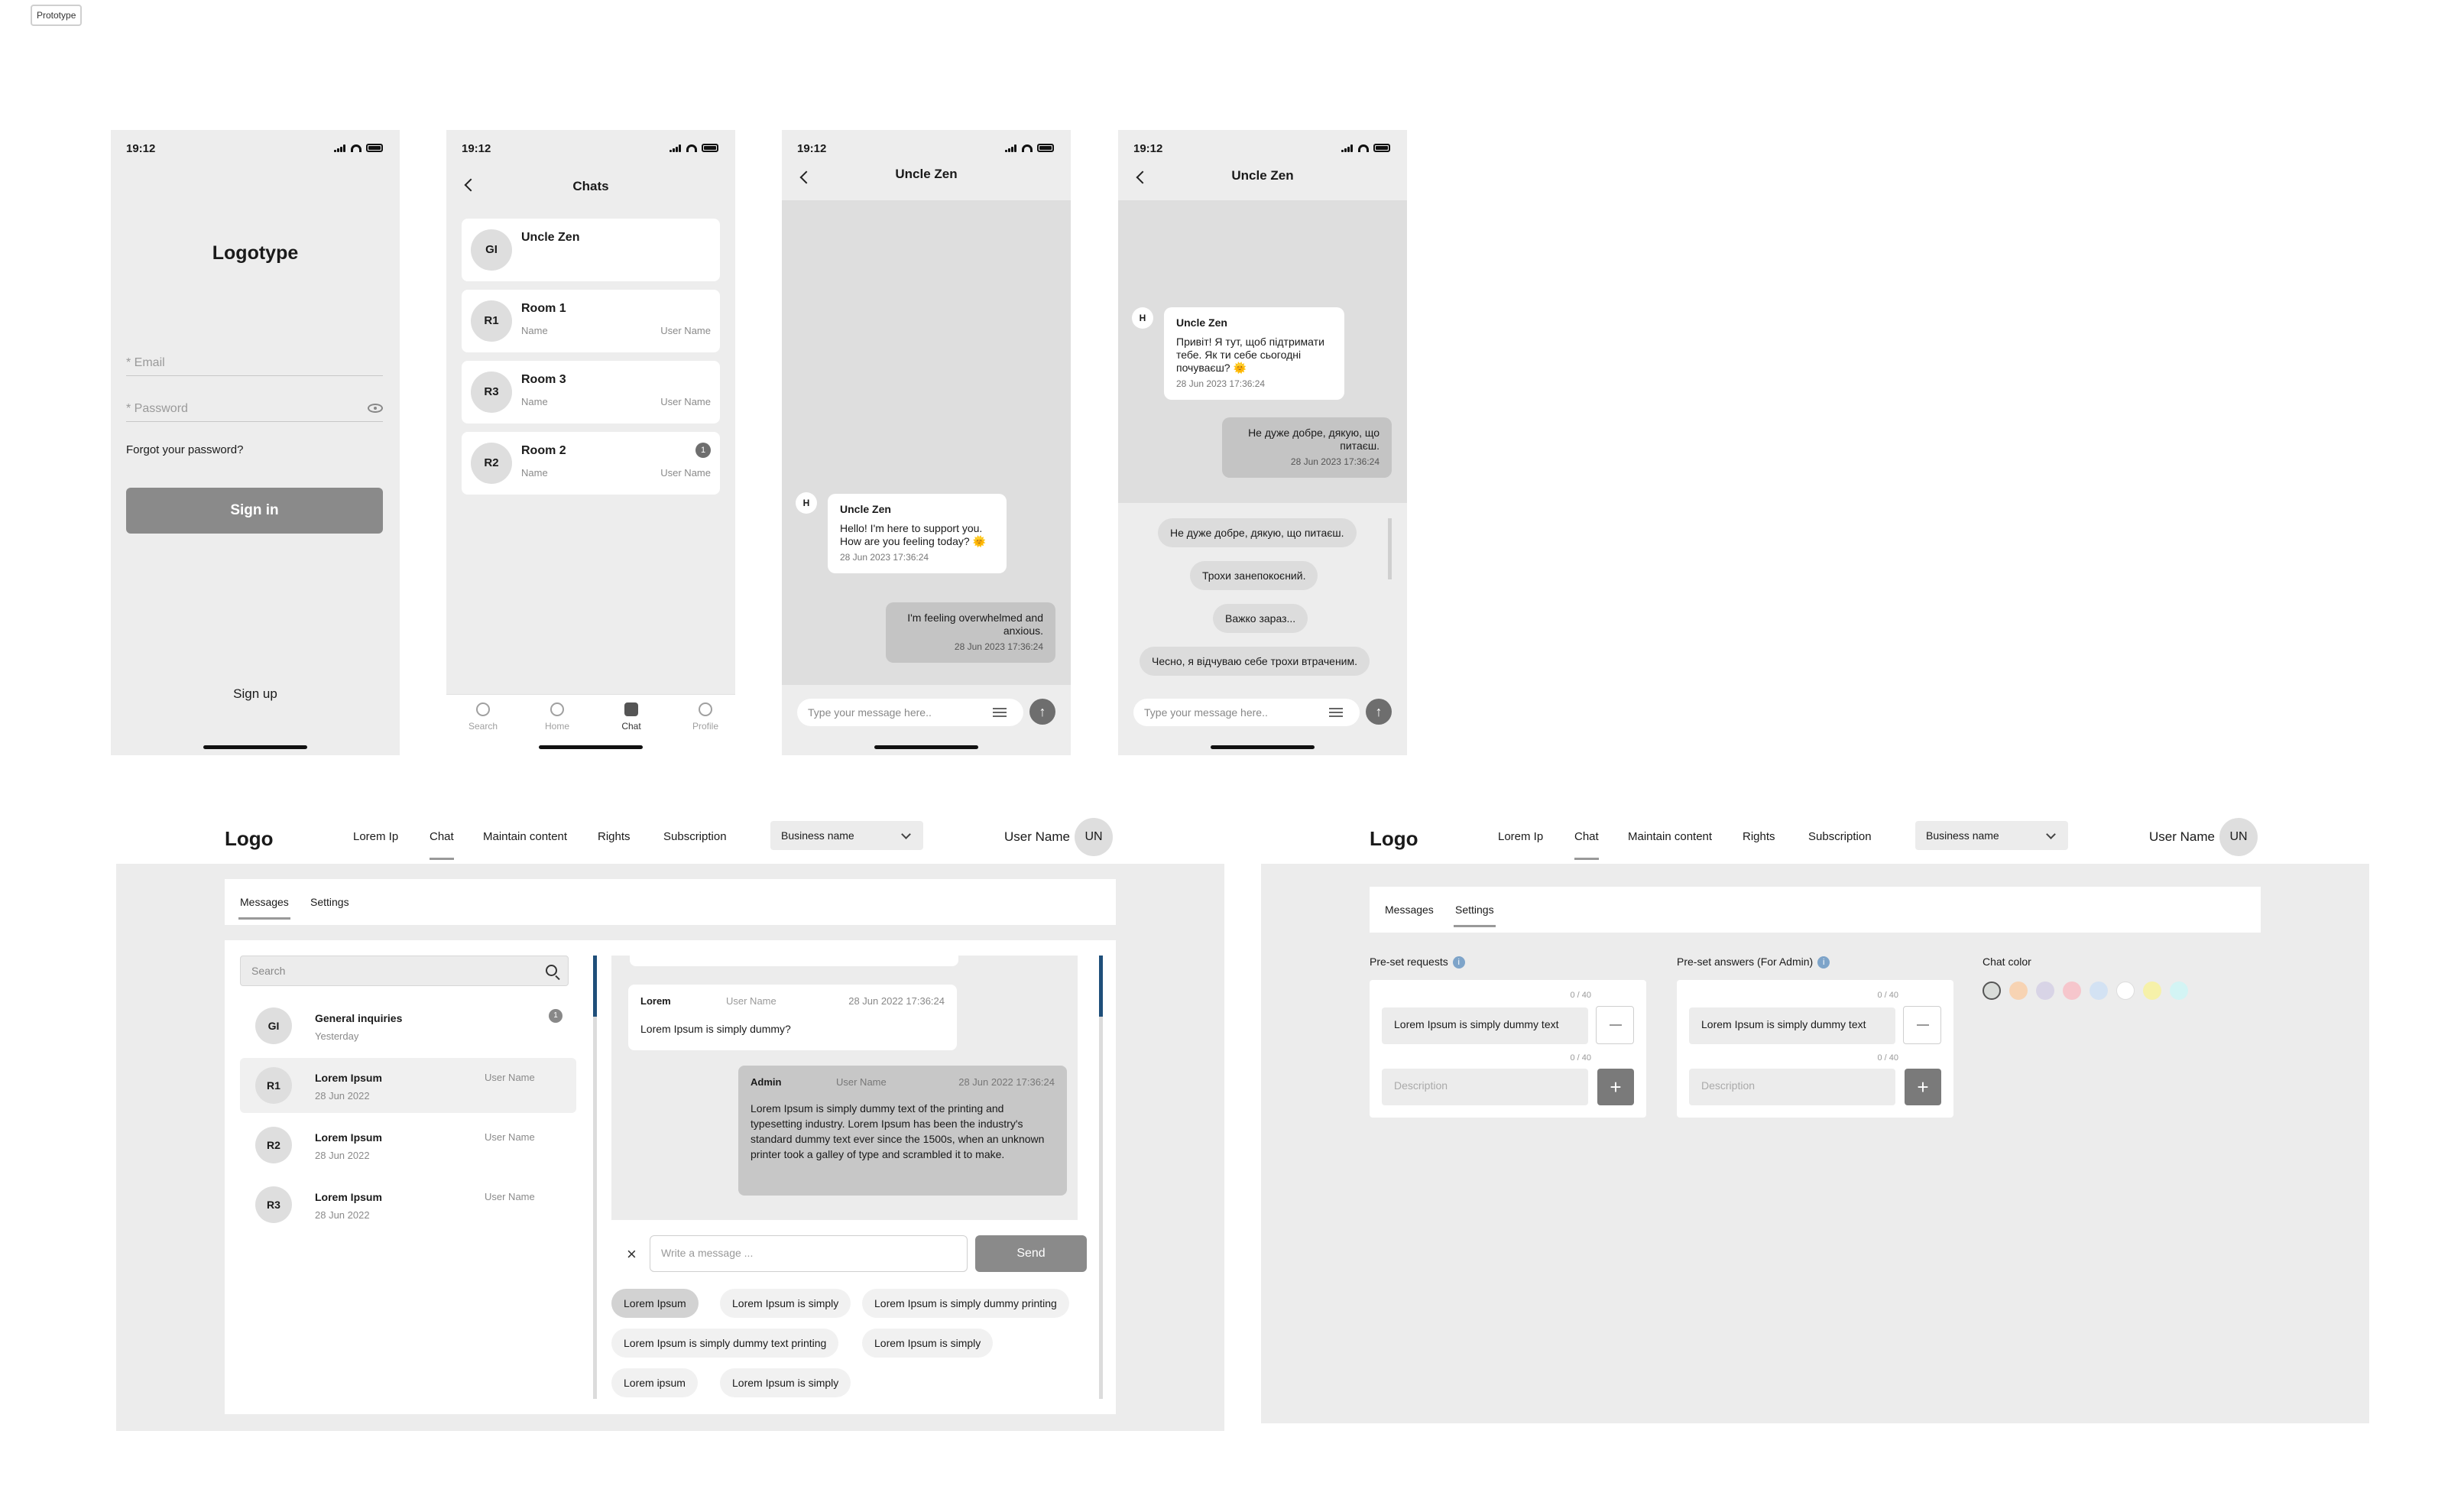 The image size is (2464, 1512). I want to click on tab-home: Home, so click(557, 717).